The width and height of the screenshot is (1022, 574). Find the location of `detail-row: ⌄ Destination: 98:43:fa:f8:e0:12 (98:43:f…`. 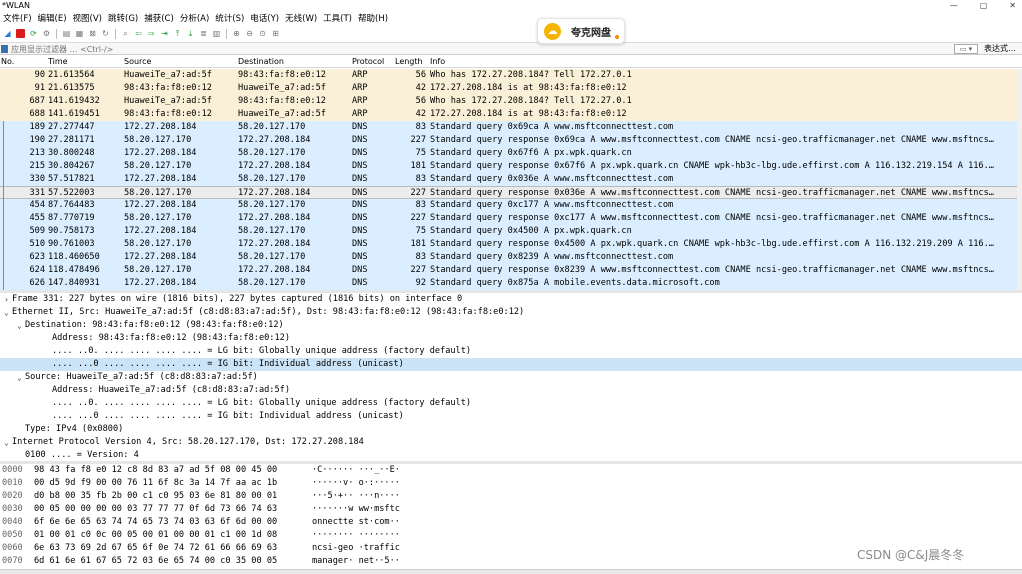

detail-row: ⌄ Destination: 98:43:fa:f8:e0:12 (98:43:f… is located at coordinates (511, 325).